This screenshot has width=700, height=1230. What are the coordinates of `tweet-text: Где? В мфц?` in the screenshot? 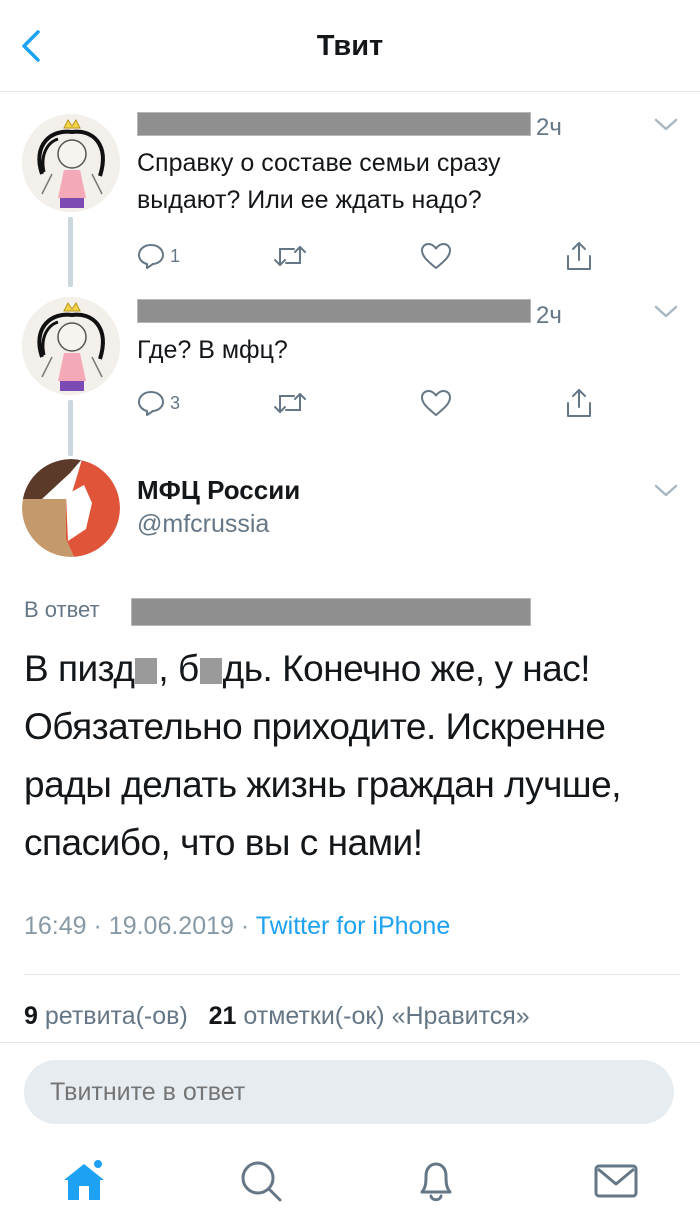 It's located at (212, 350).